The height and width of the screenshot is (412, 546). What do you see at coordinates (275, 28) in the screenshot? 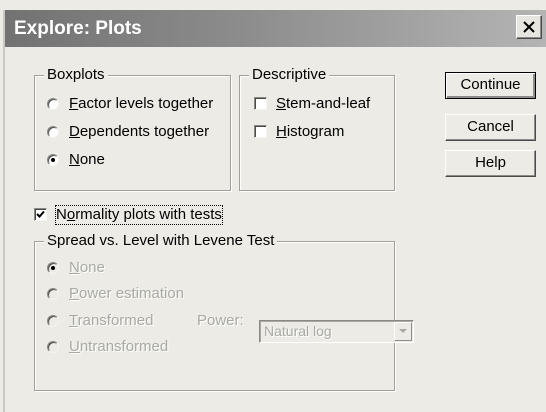
I see `title-bar: Explore: Plots` at bounding box center [275, 28].